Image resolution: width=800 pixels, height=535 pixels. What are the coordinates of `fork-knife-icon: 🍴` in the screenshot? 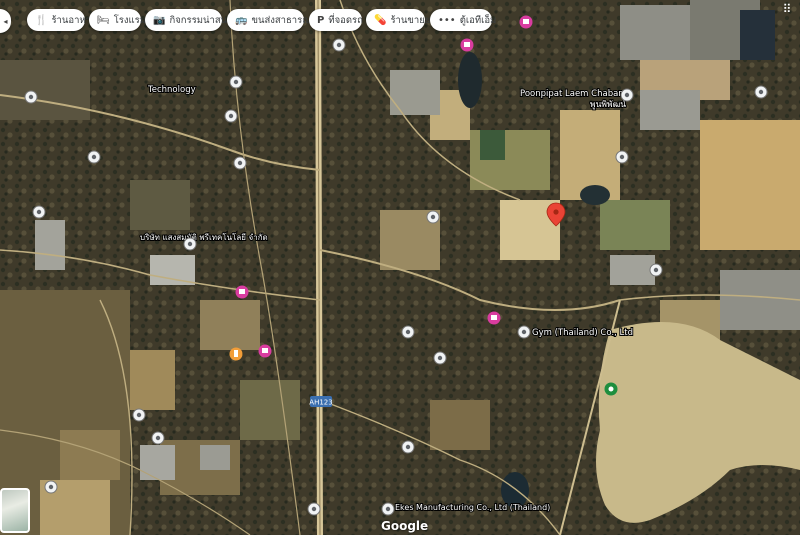 It's located at (41, 20).